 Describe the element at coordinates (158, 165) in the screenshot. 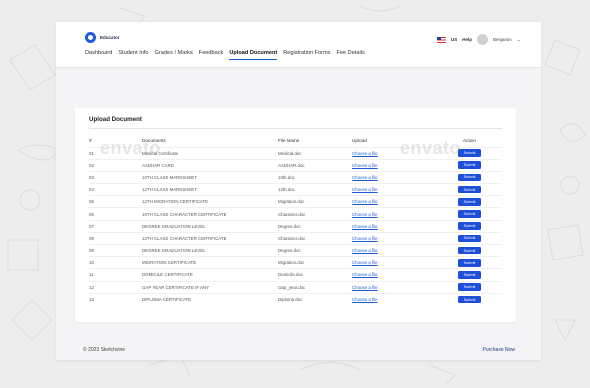

I see `document-name: AADHAR CARD` at that location.